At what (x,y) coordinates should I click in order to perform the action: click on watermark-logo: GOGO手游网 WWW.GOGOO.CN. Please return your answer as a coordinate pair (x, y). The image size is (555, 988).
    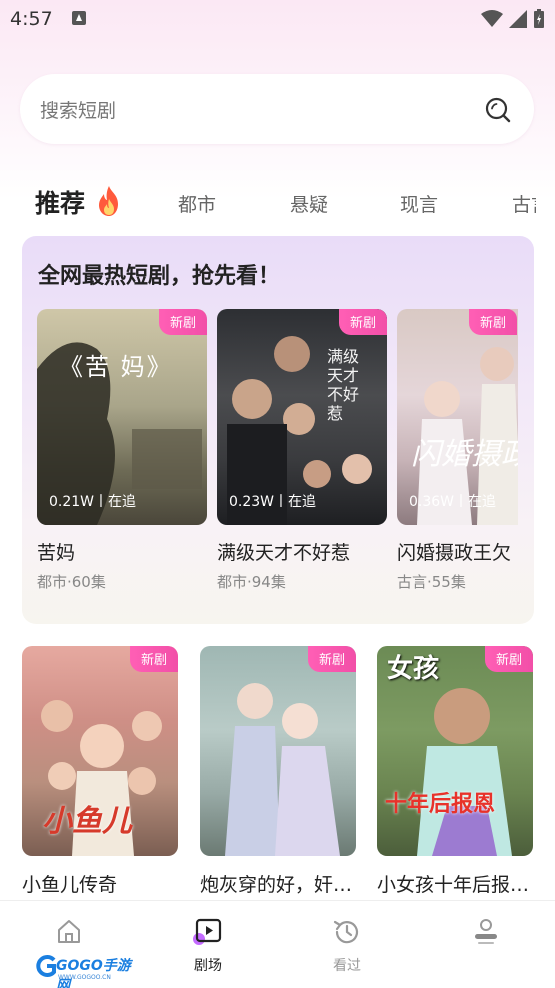
    Looking at the image, I should click on (90, 970).